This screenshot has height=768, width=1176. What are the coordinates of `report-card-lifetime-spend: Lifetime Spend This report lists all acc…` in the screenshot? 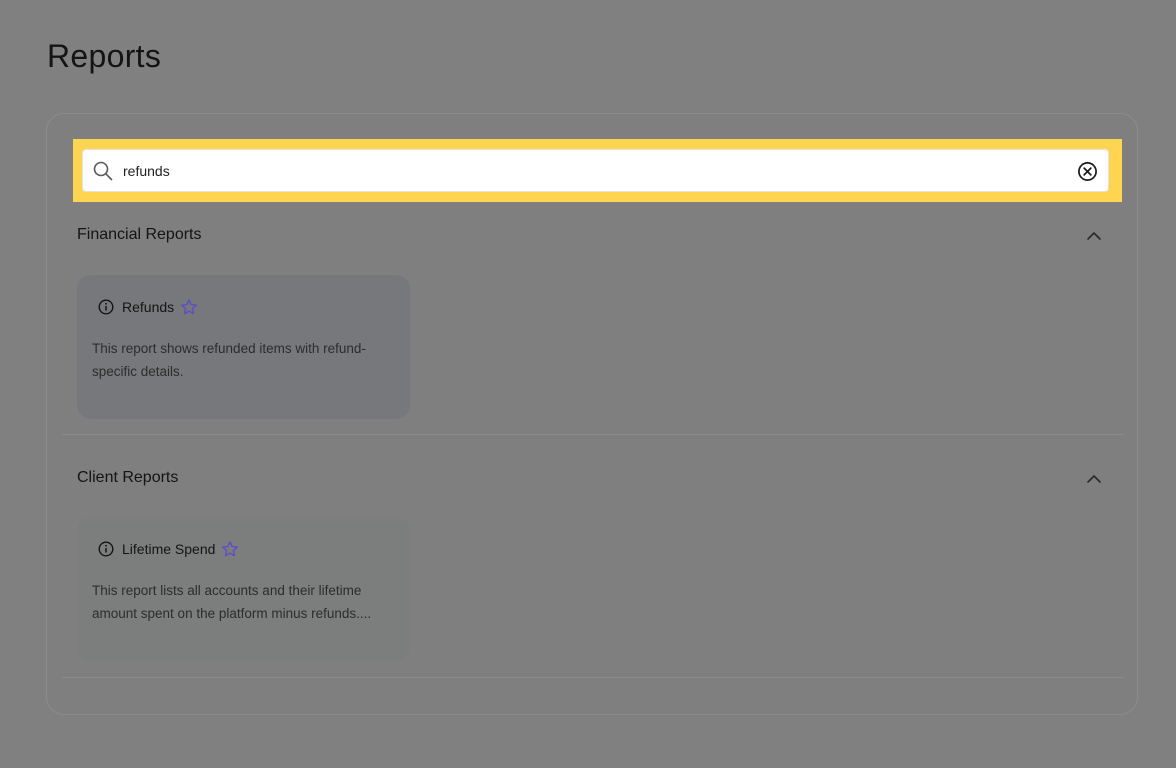 It's located at (243, 589).